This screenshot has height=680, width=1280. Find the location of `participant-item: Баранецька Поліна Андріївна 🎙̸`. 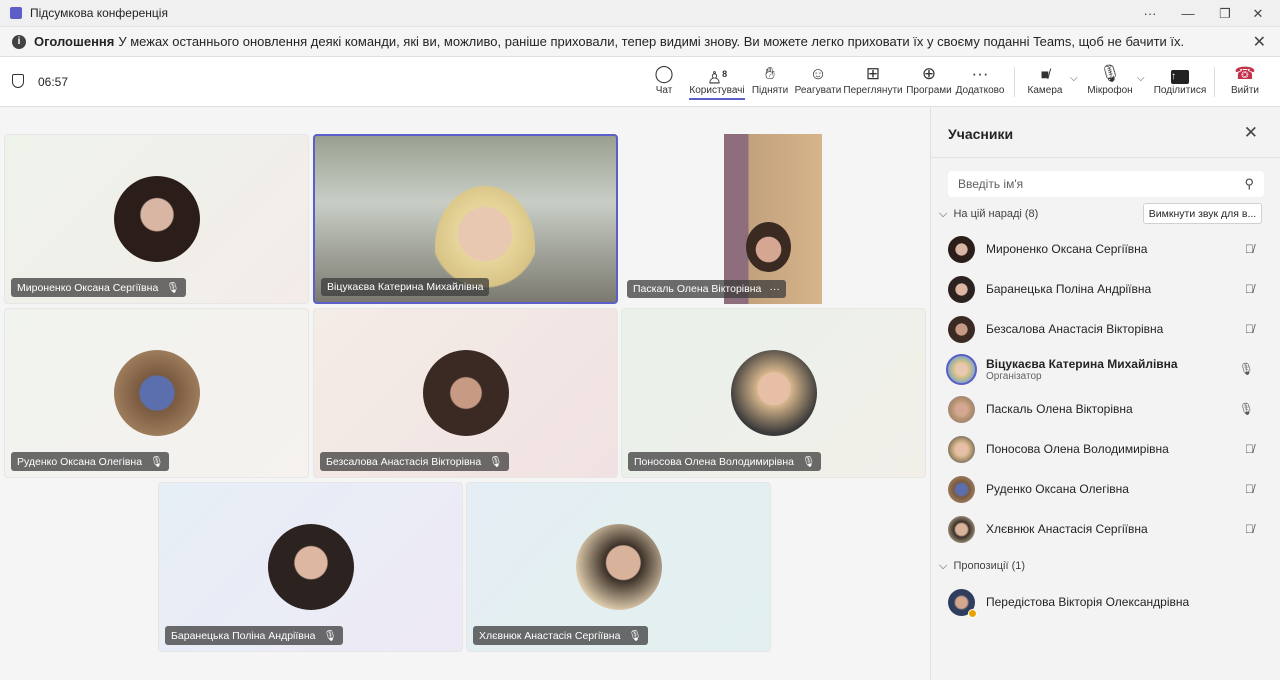

participant-item: Баранецька Поліна Андріївна 🎙̸ is located at coordinates (1106, 289).